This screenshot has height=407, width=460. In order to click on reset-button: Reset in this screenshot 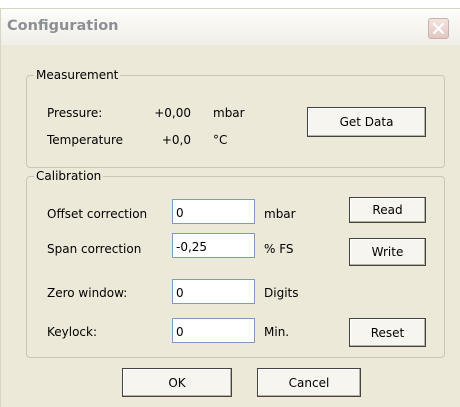, I will do `click(387, 332)`.